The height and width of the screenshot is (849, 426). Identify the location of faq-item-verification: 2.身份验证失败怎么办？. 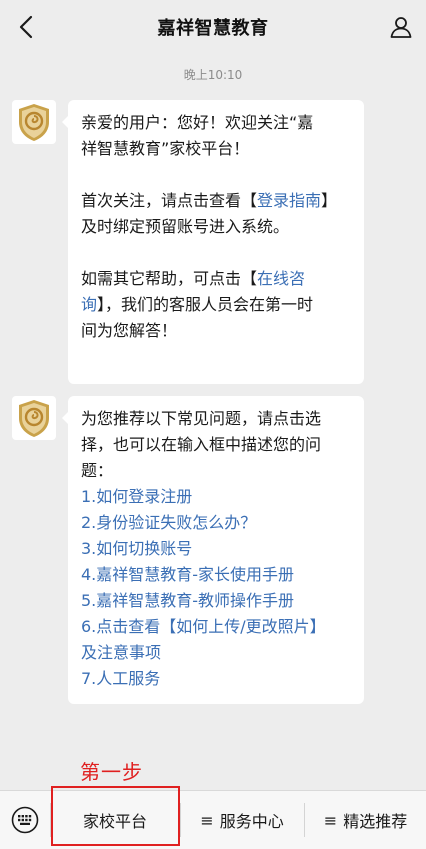
(216, 523).